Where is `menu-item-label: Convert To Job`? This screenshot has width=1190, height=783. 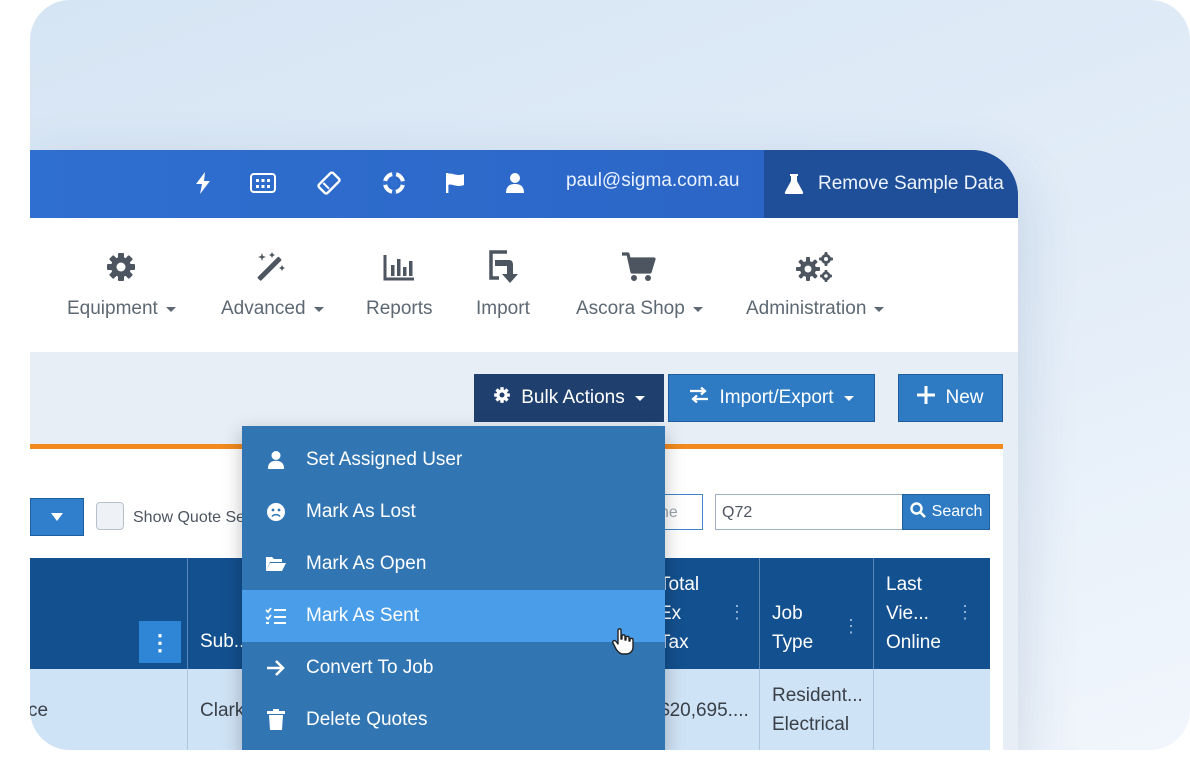 menu-item-label: Convert To Job is located at coordinates (370, 667).